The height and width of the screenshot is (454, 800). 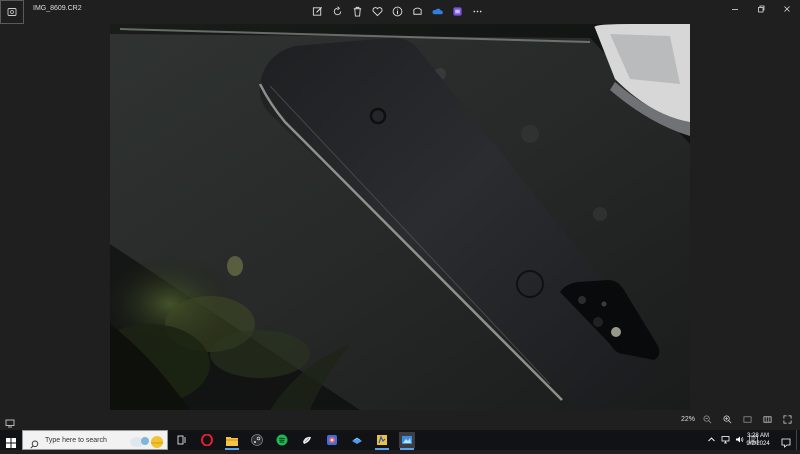 What do you see at coordinates (357, 440) in the screenshot?
I see `steam-icon` at bounding box center [357, 440].